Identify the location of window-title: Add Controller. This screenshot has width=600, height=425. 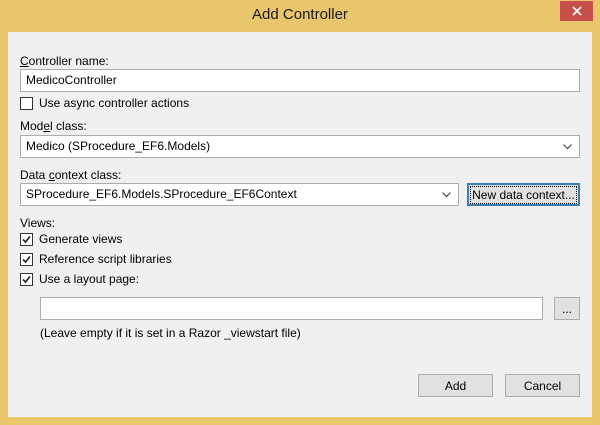
(300, 14).